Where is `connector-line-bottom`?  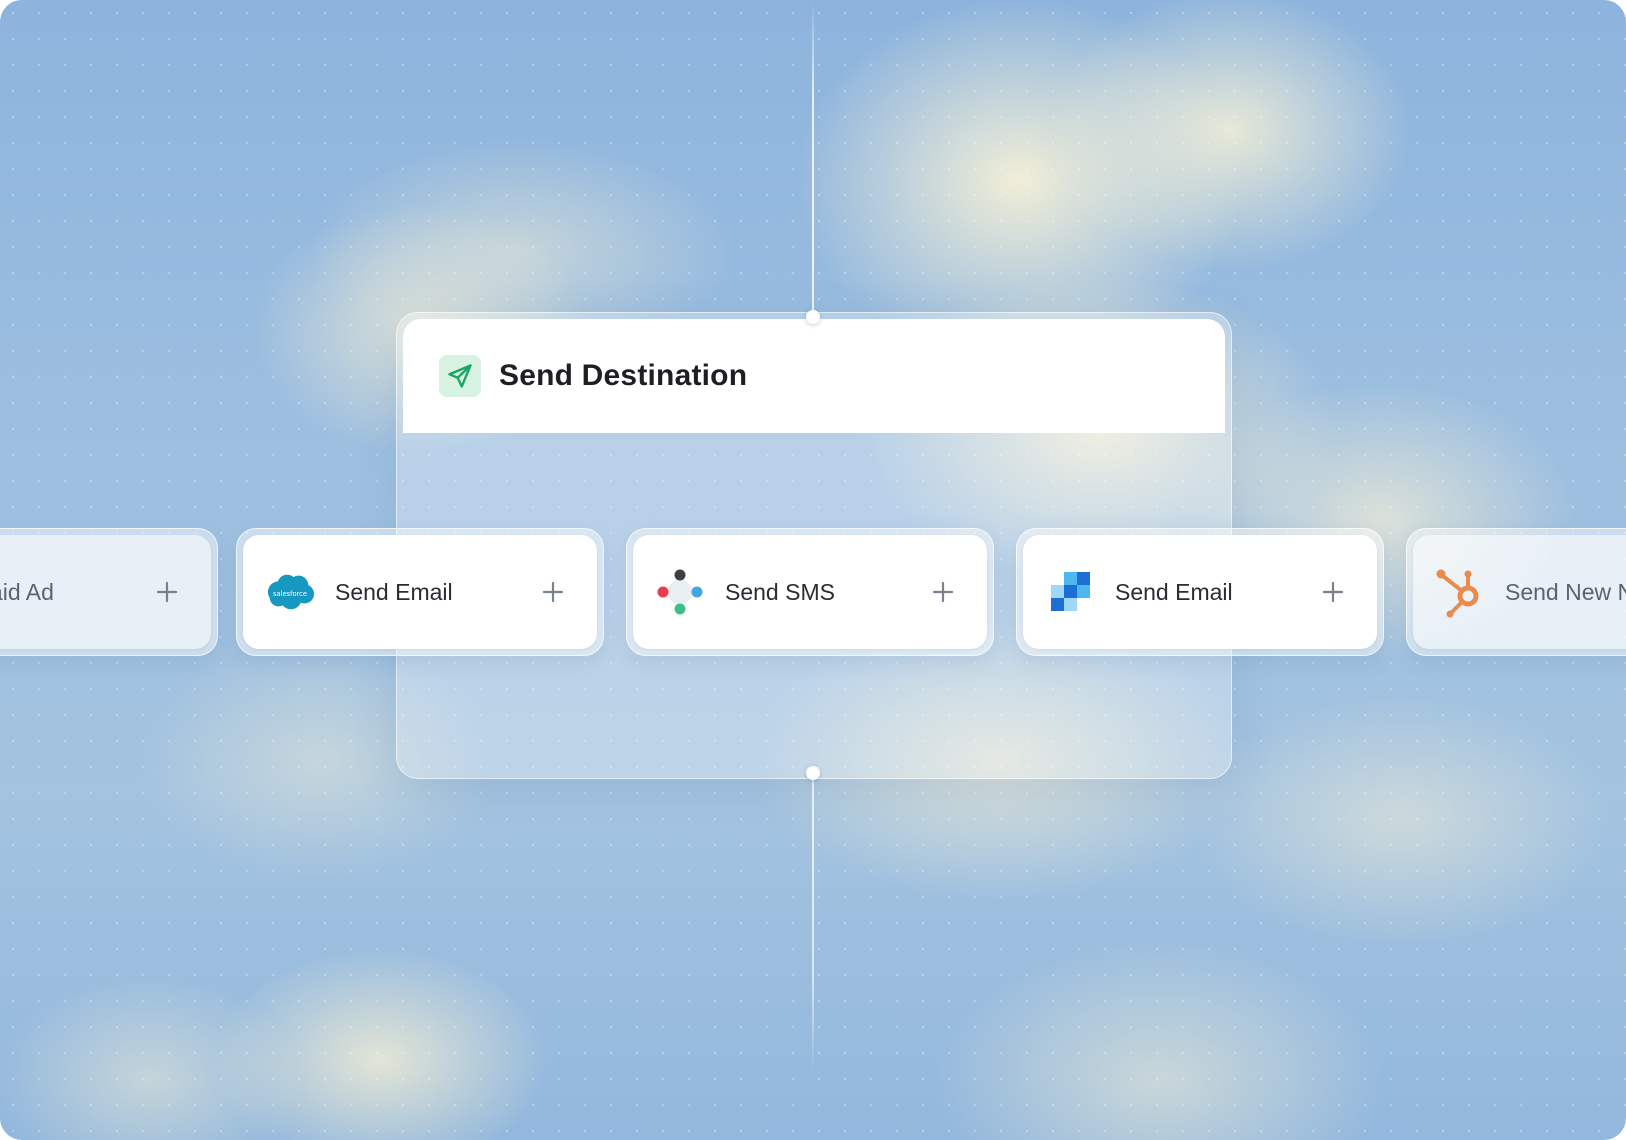 connector-line-bottom is located at coordinates (813, 922).